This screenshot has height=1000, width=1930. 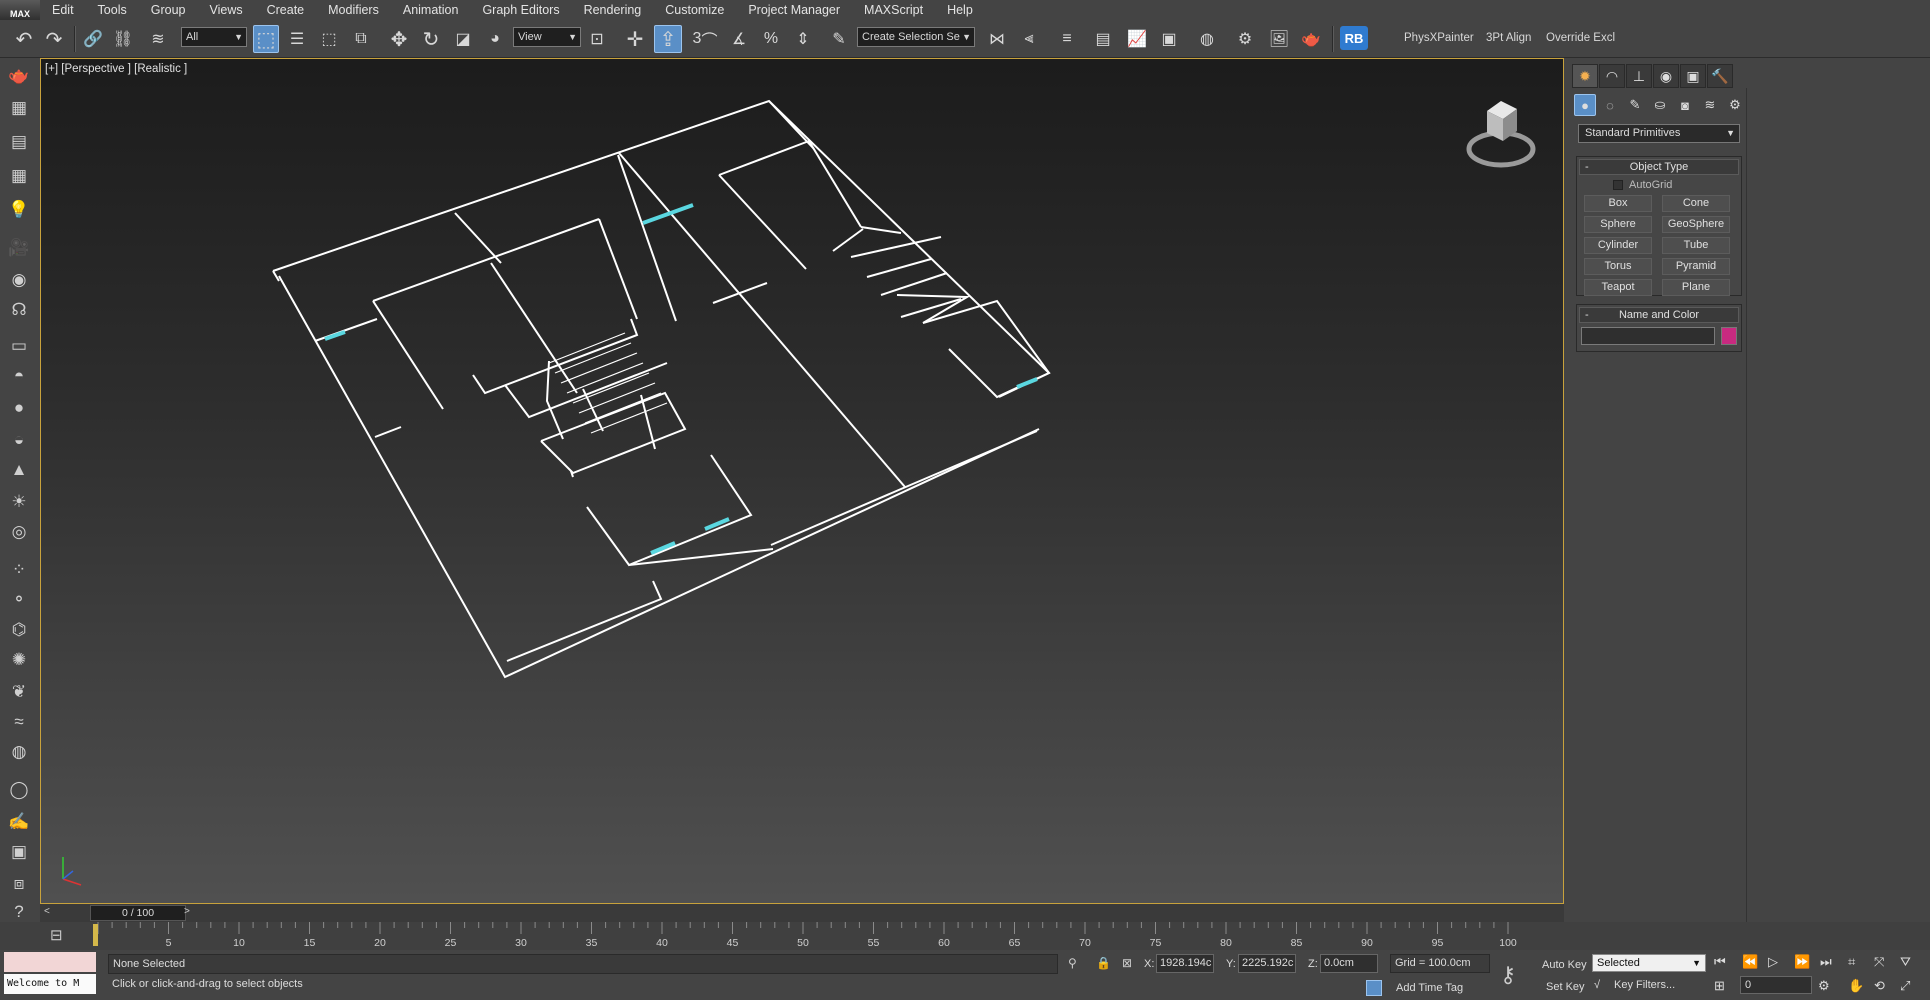 I want to click on key-curve-icon: √, so click(x=1597, y=985).